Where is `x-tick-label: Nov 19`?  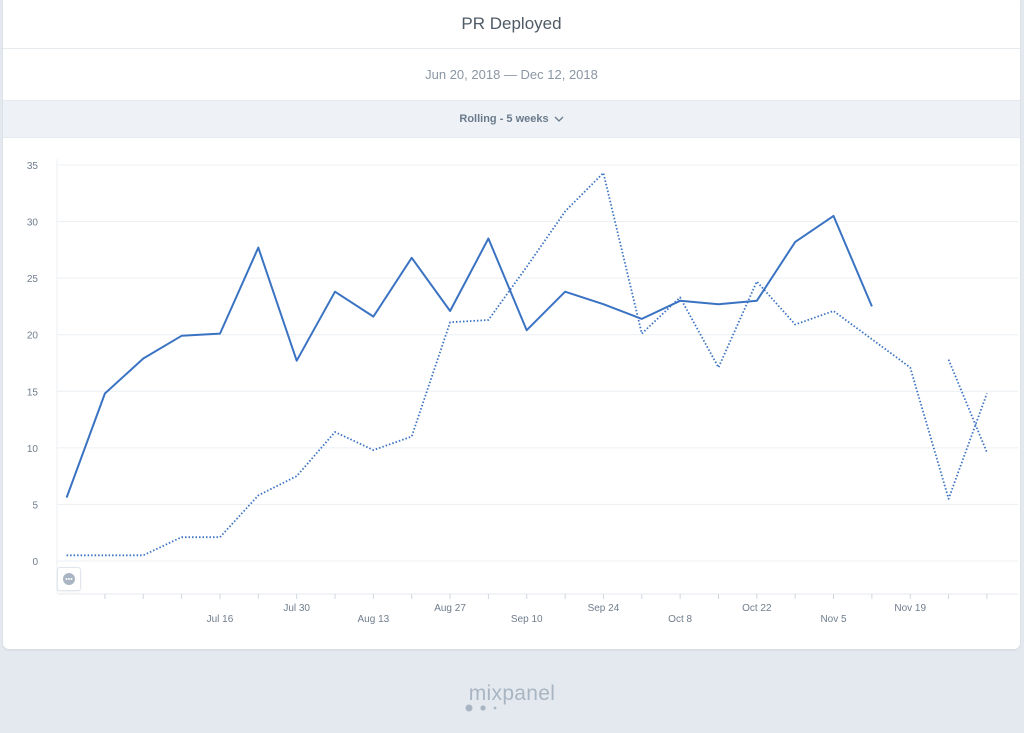 x-tick-label: Nov 19 is located at coordinates (910, 608).